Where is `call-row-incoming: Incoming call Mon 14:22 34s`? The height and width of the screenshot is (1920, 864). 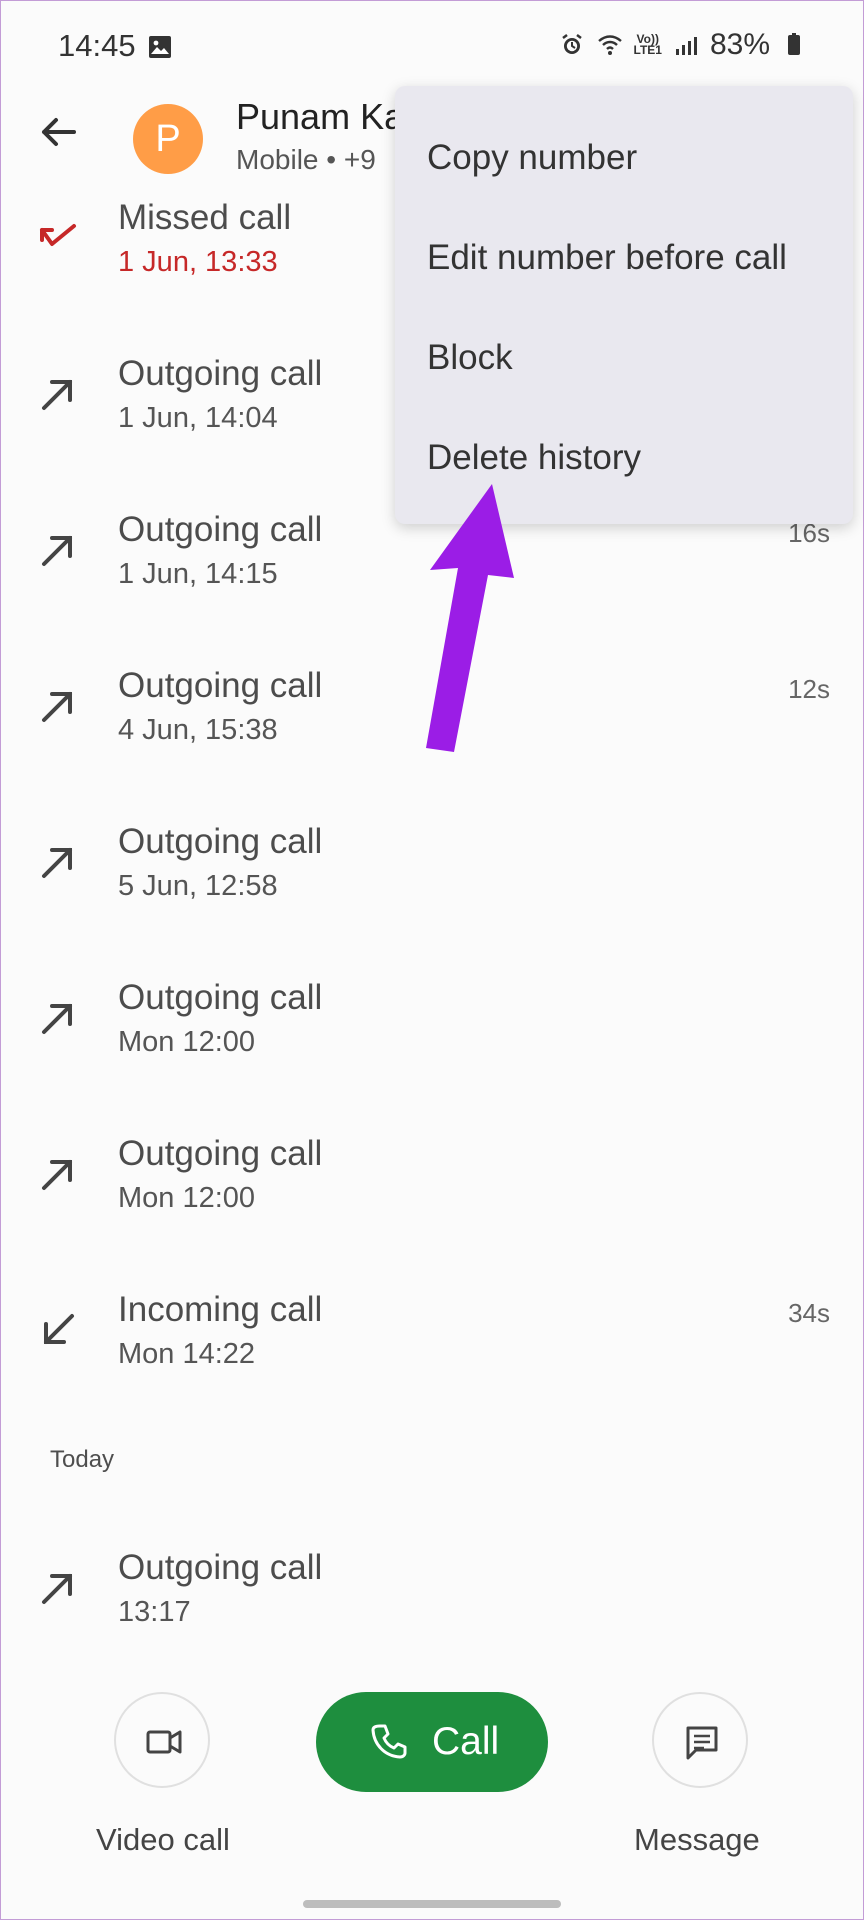
call-row-incoming: Incoming call Mon 14:22 34s is located at coordinates (432, 1343).